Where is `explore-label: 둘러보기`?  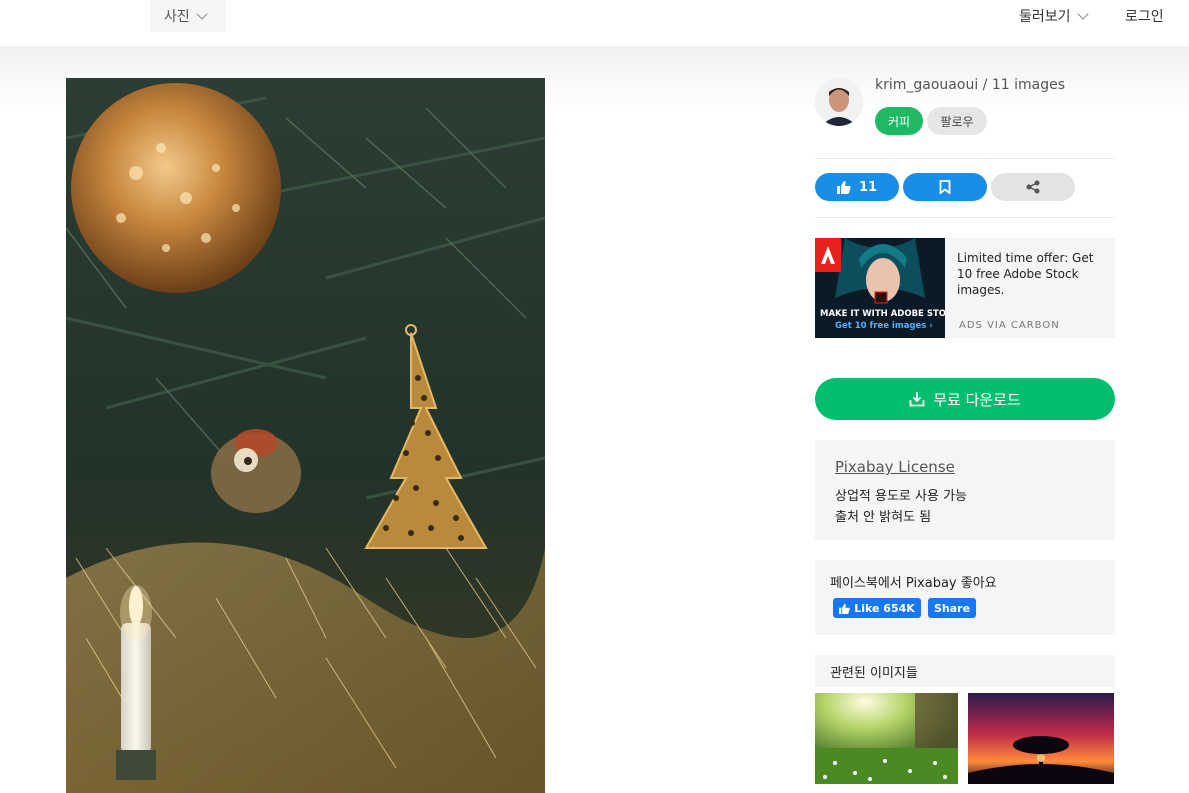 explore-label: 둘러보기 is located at coordinates (1045, 17).